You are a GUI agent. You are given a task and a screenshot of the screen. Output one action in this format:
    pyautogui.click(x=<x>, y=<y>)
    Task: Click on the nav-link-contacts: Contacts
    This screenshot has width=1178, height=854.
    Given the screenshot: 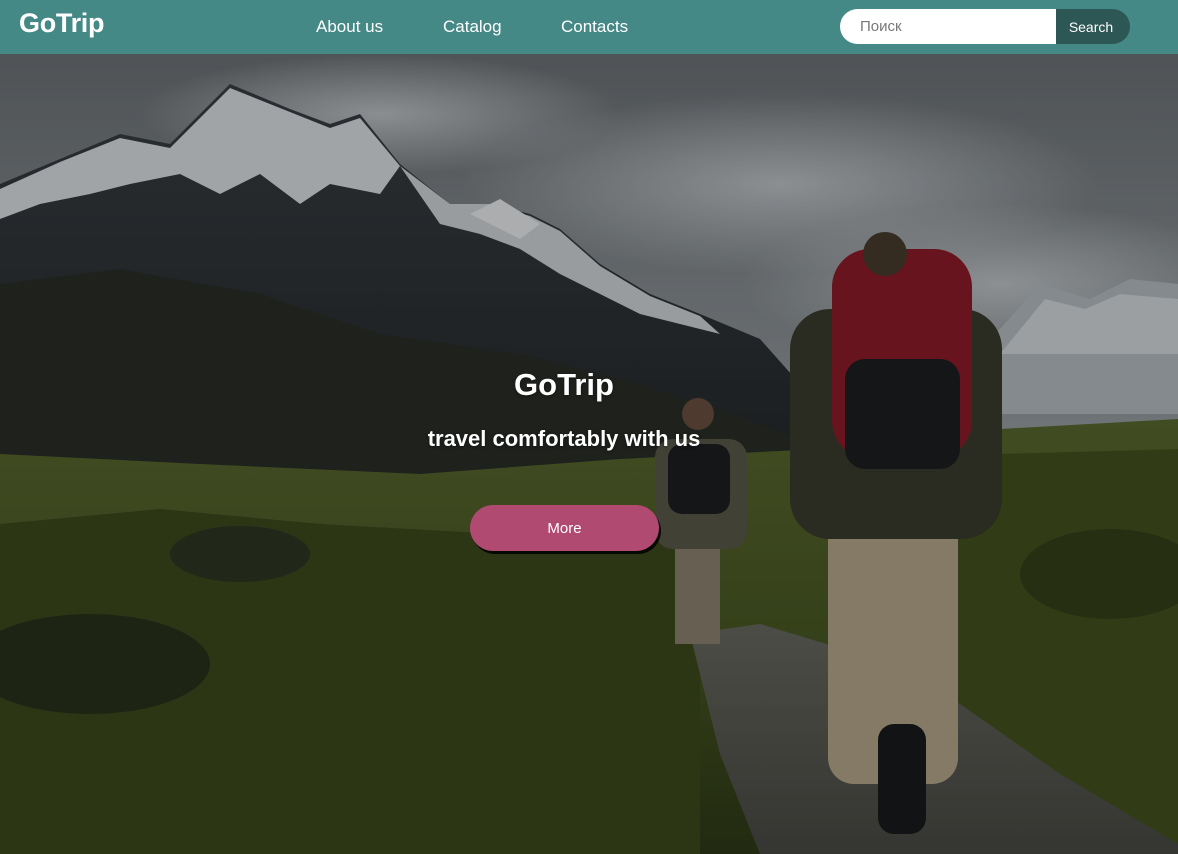 What is the action you would take?
    pyautogui.click(x=594, y=27)
    